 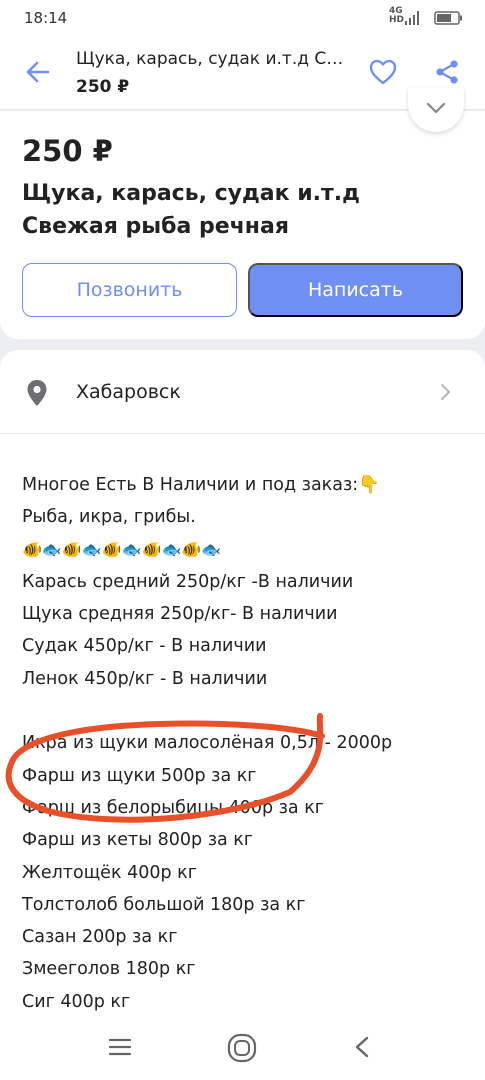 What do you see at coordinates (100, 937) in the screenshot?
I see `description-line: Сазан 200р за кг` at bounding box center [100, 937].